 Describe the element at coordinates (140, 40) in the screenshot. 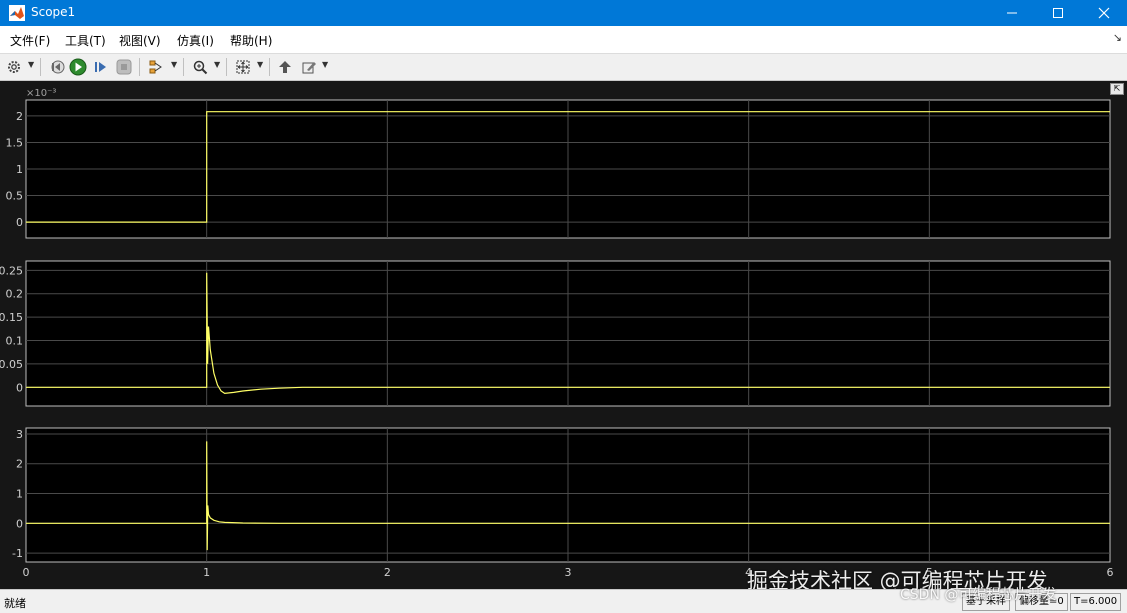

I see `menu-view: 视图(V)` at that location.